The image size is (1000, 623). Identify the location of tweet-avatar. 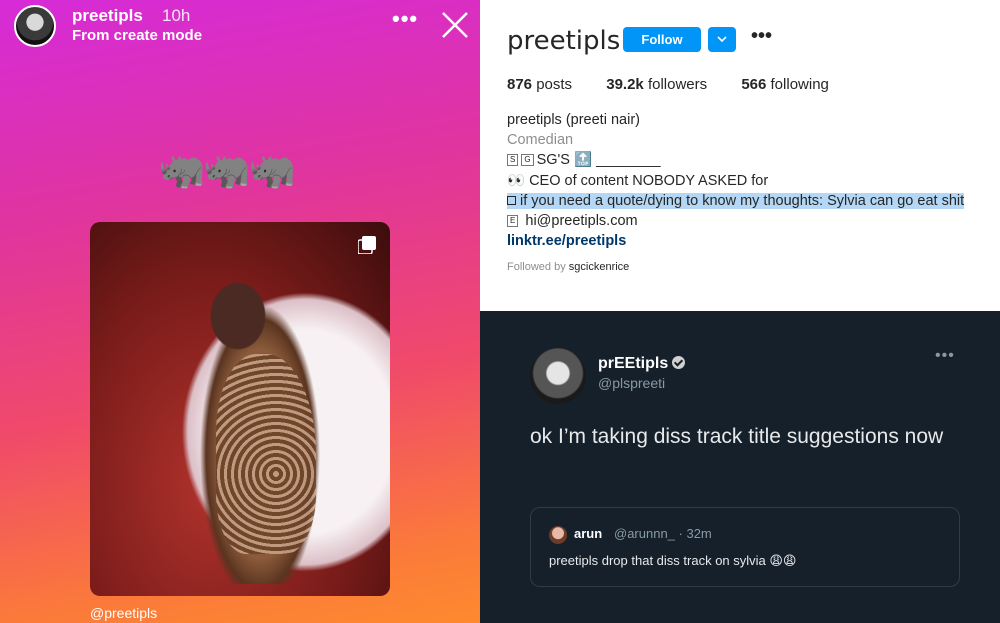
(558, 376).